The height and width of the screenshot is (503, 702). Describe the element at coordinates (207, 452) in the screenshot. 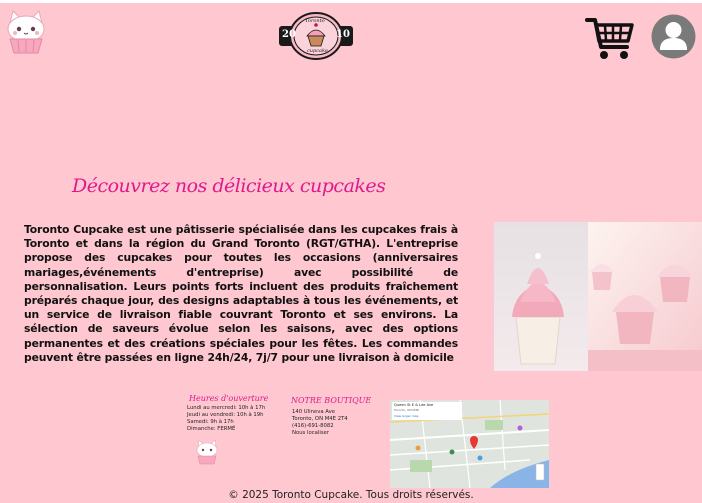

I see `footer-cat-cupcake-icon` at that location.